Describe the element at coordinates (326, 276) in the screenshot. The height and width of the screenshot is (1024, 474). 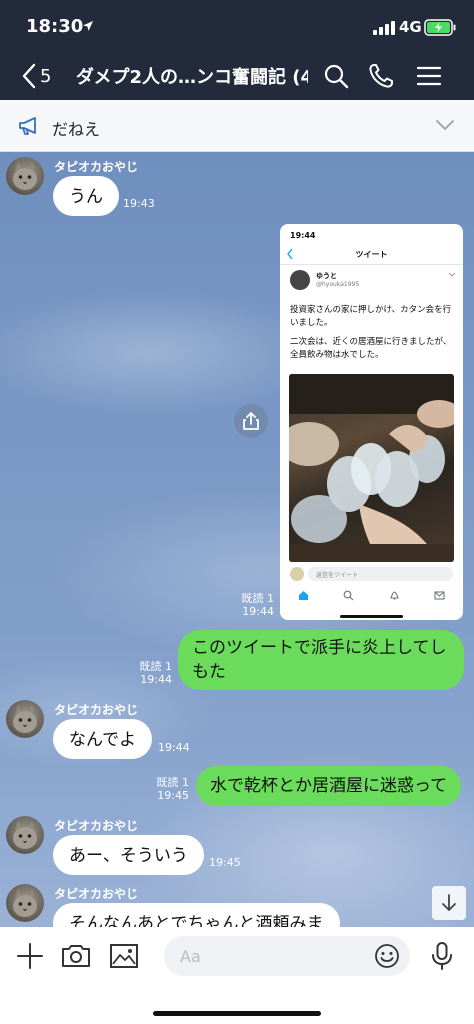
I see `tweet-user-name: ゆうと` at that location.